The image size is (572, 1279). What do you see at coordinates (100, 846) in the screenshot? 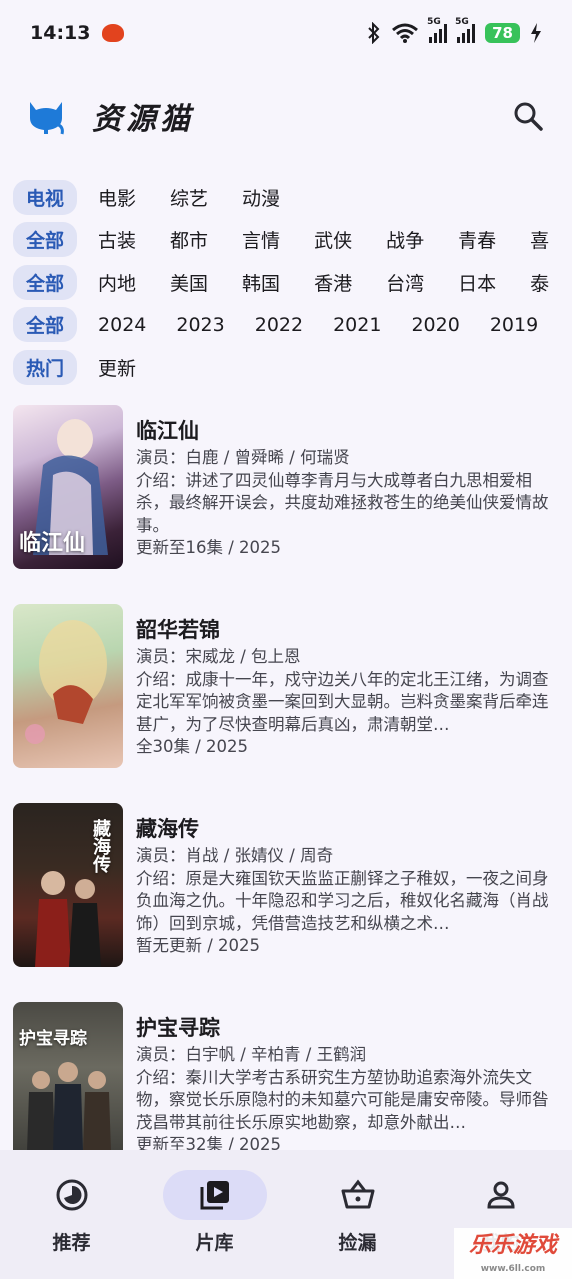
I see `poster-title: 藏海传` at bounding box center [100, 846].